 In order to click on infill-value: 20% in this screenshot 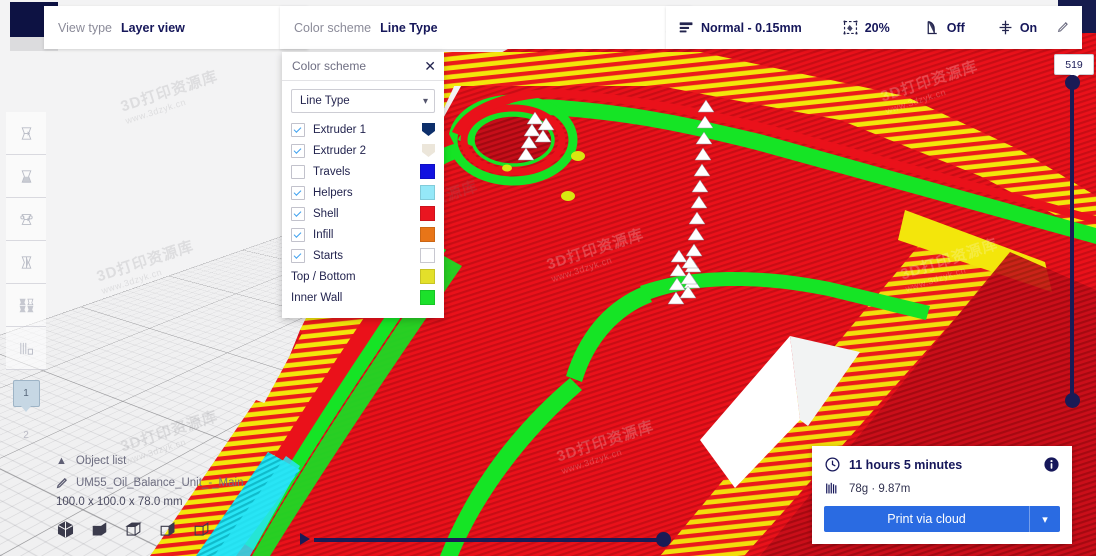, I will do `click(877, 27)`.